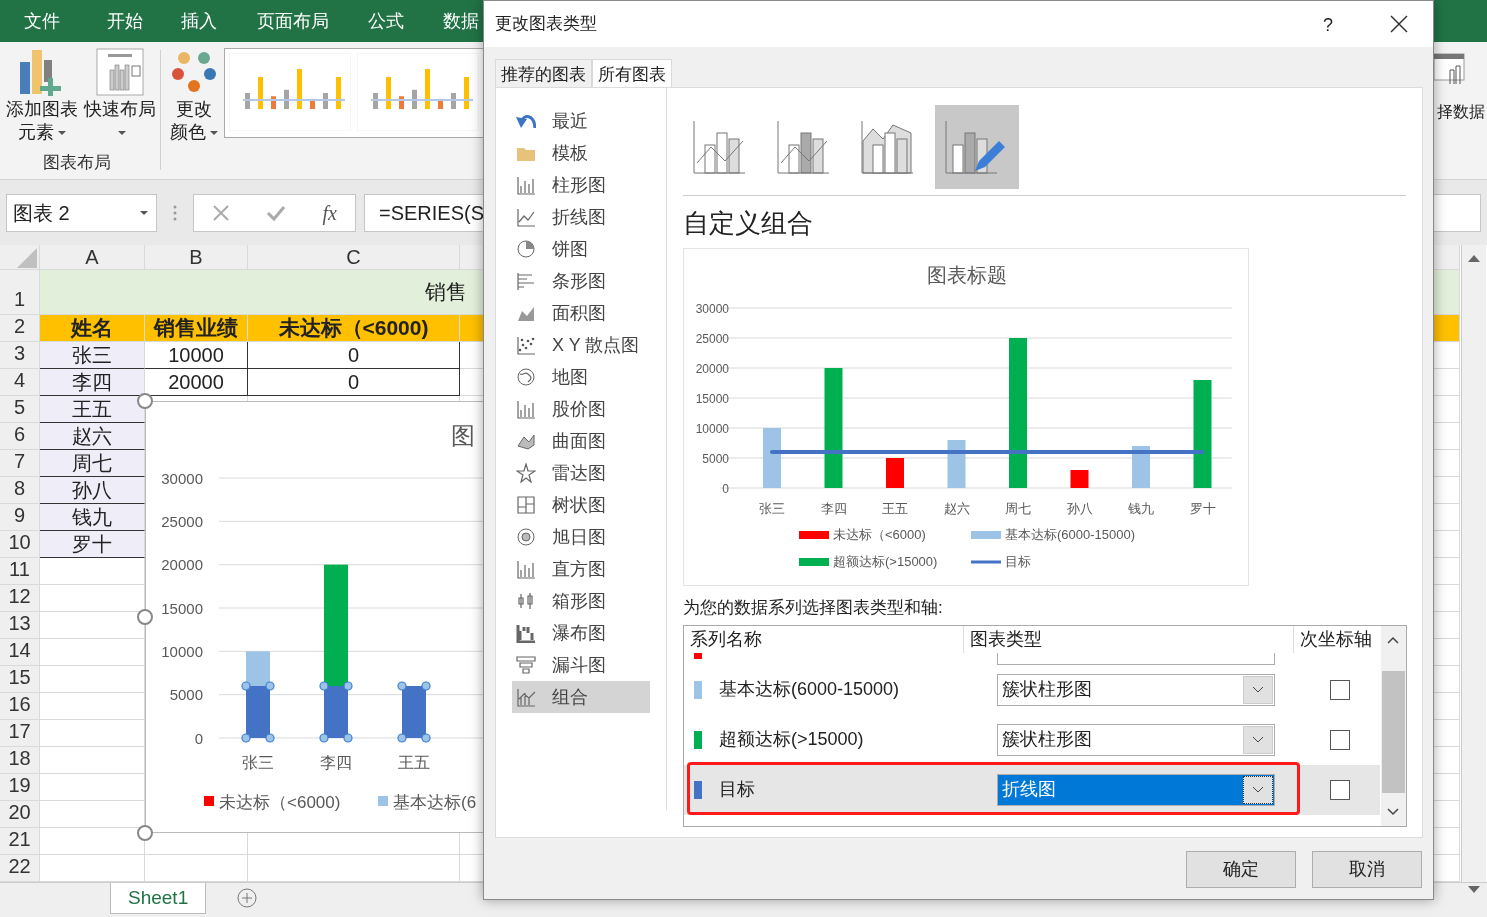  I want to click on row-header: 18, so click(20, 760).